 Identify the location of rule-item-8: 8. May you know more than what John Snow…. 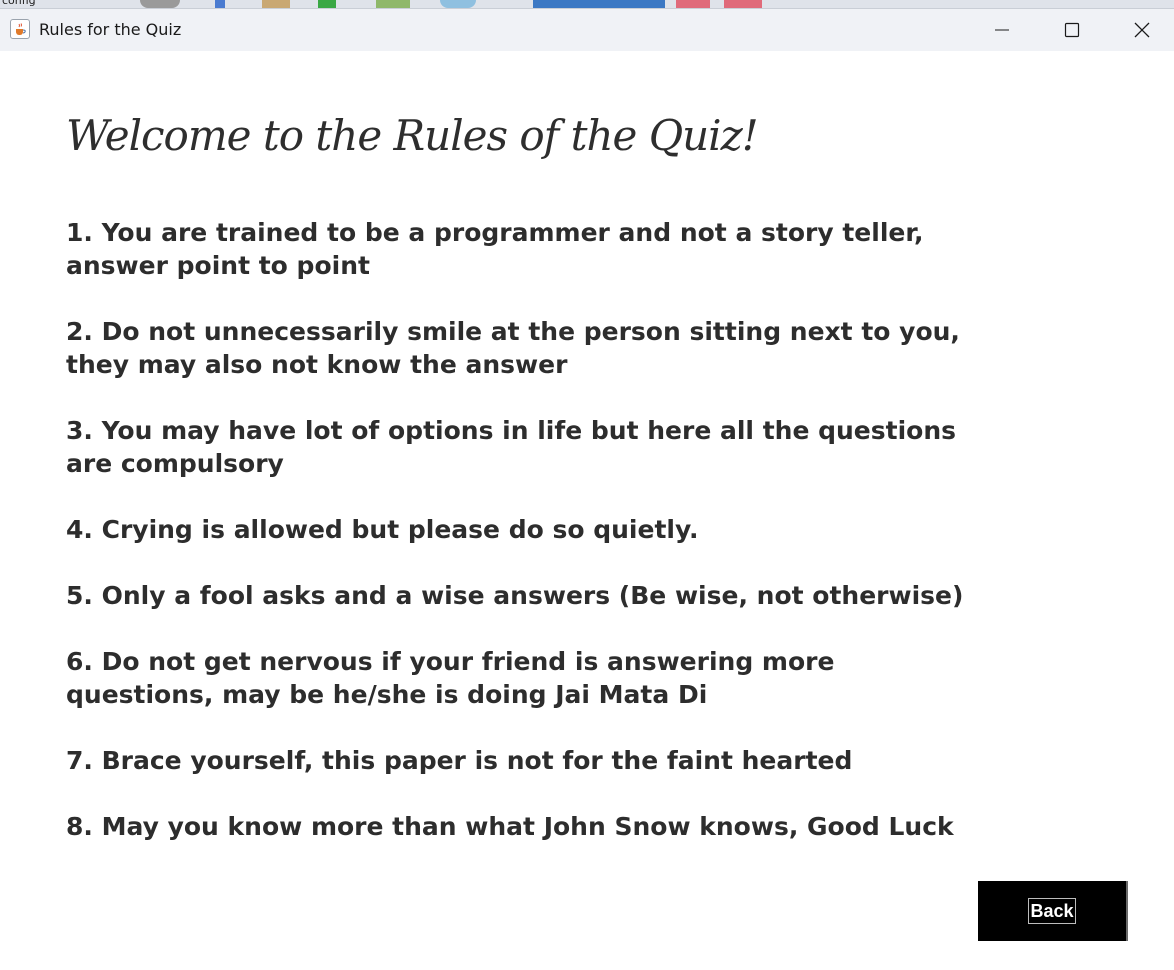
(510, 826).